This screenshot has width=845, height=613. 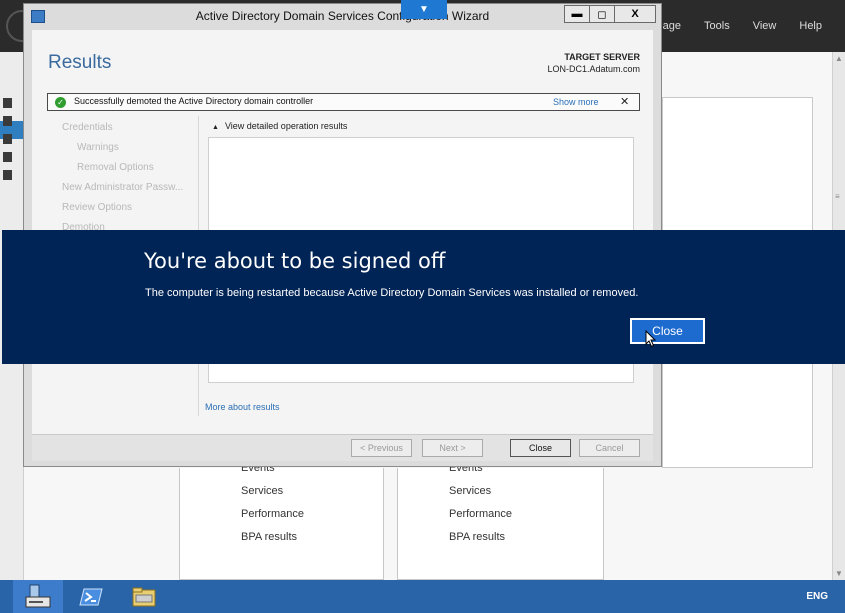 What do you see at coordinates (837, 196) in the screenshot?
I see `scroll-grip-icon: ≡` at bounding box center [837, 196].